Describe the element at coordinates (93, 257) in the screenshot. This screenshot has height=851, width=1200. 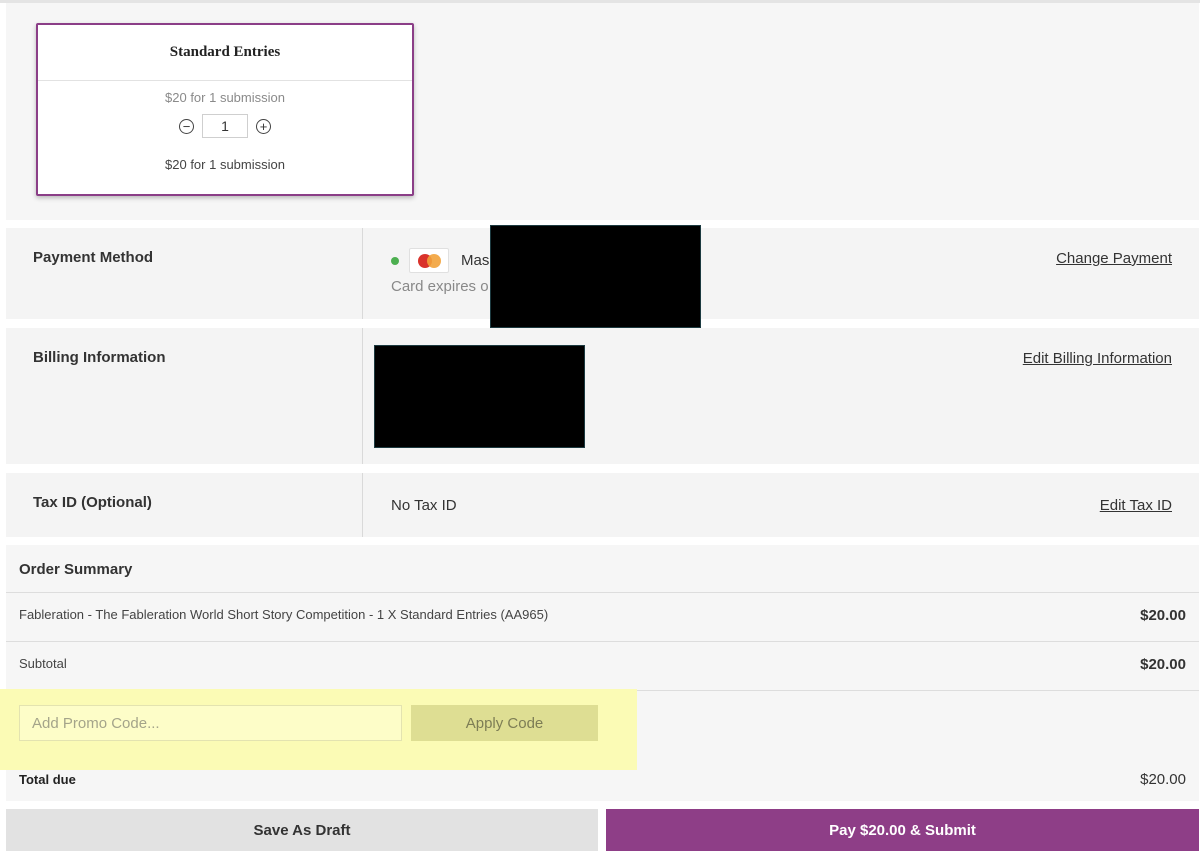
I see `payment-method-label: Payment Method` at that location.